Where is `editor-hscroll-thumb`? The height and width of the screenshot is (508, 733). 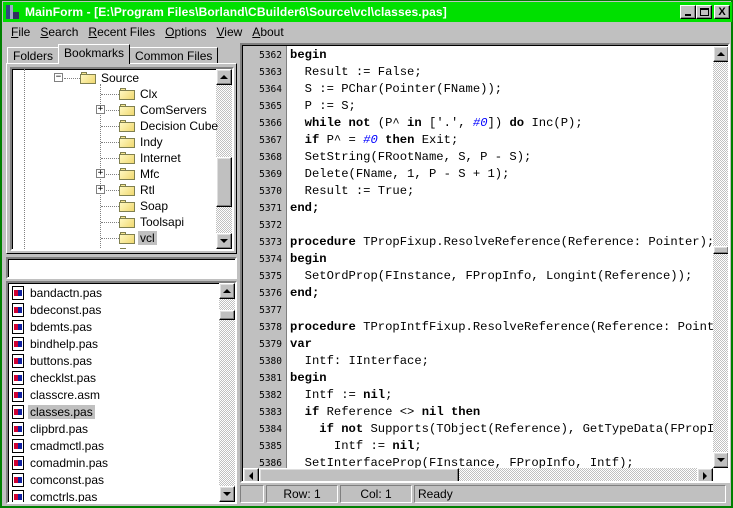 editor-hscroll-thumb is located at coordinates (359, 474).